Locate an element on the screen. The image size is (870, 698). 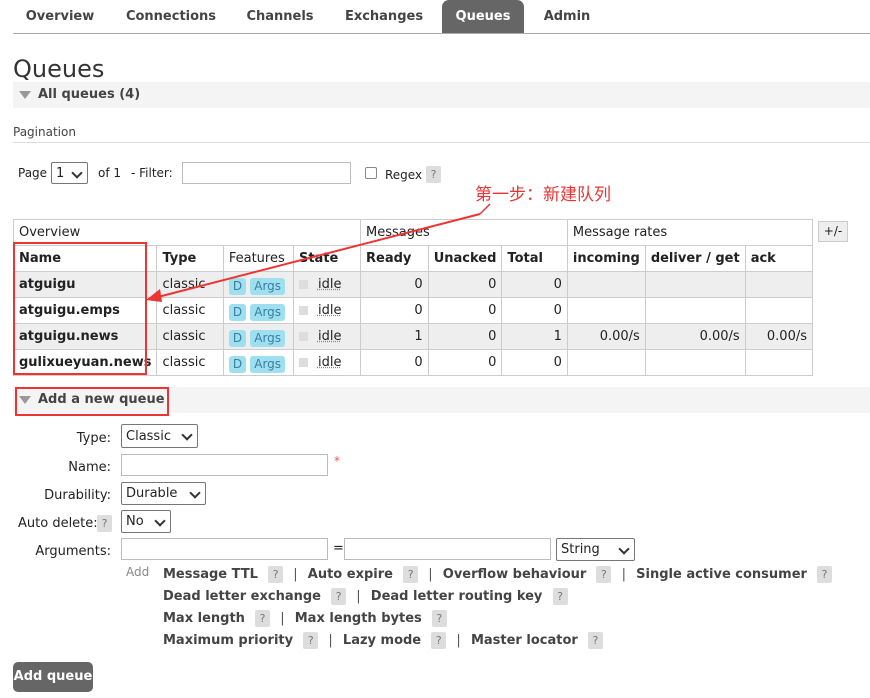
group-header-message-rates: Message rates is located at coordinates (690, 232).